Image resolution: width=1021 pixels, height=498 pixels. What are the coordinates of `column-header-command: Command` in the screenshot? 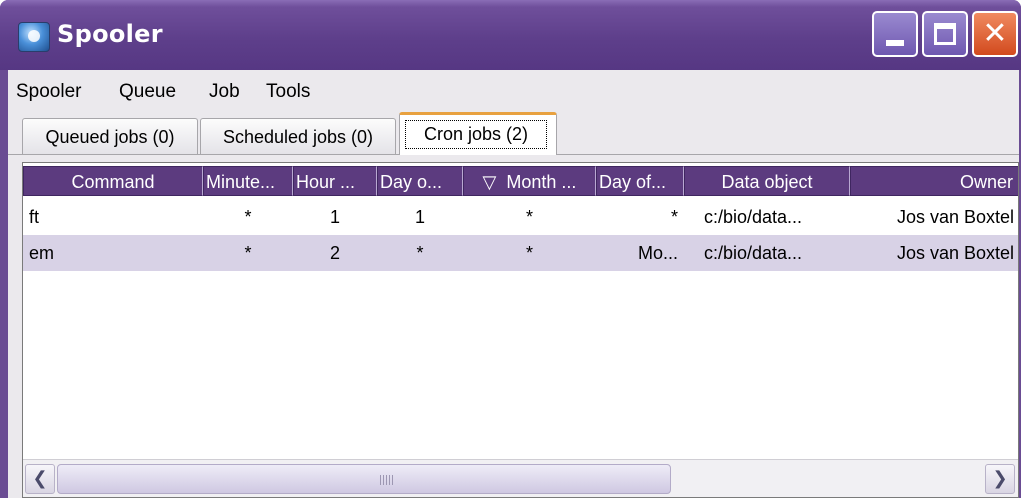 It's located at (113, 181).